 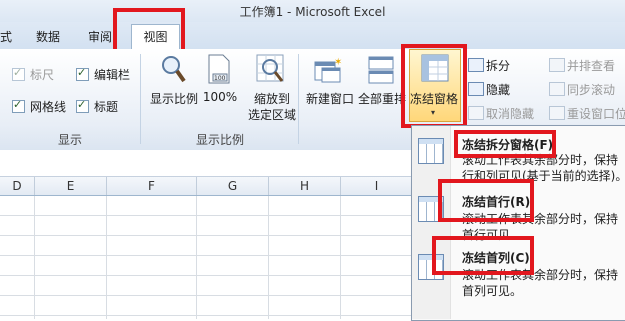 I want to click on group-label-zoom: 显示比例, so click(x=219, y=140).